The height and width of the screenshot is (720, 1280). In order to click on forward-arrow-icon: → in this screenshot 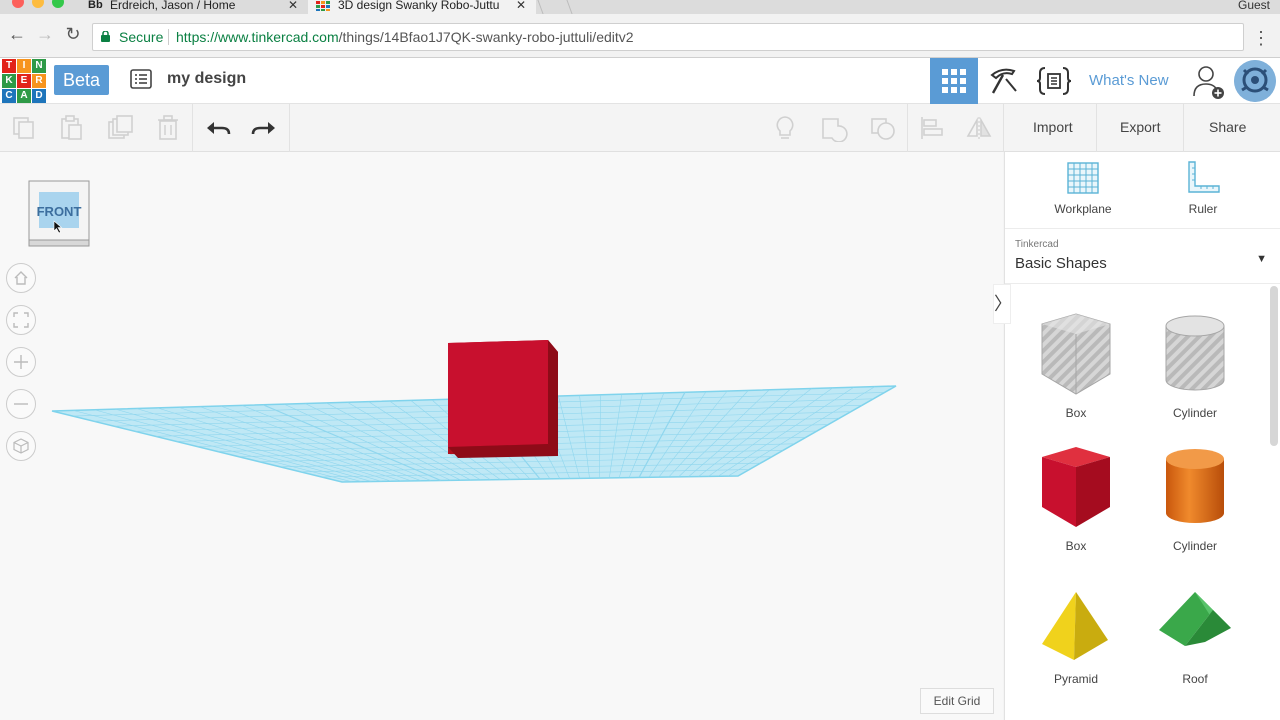, I will do `click(45, 34)`.